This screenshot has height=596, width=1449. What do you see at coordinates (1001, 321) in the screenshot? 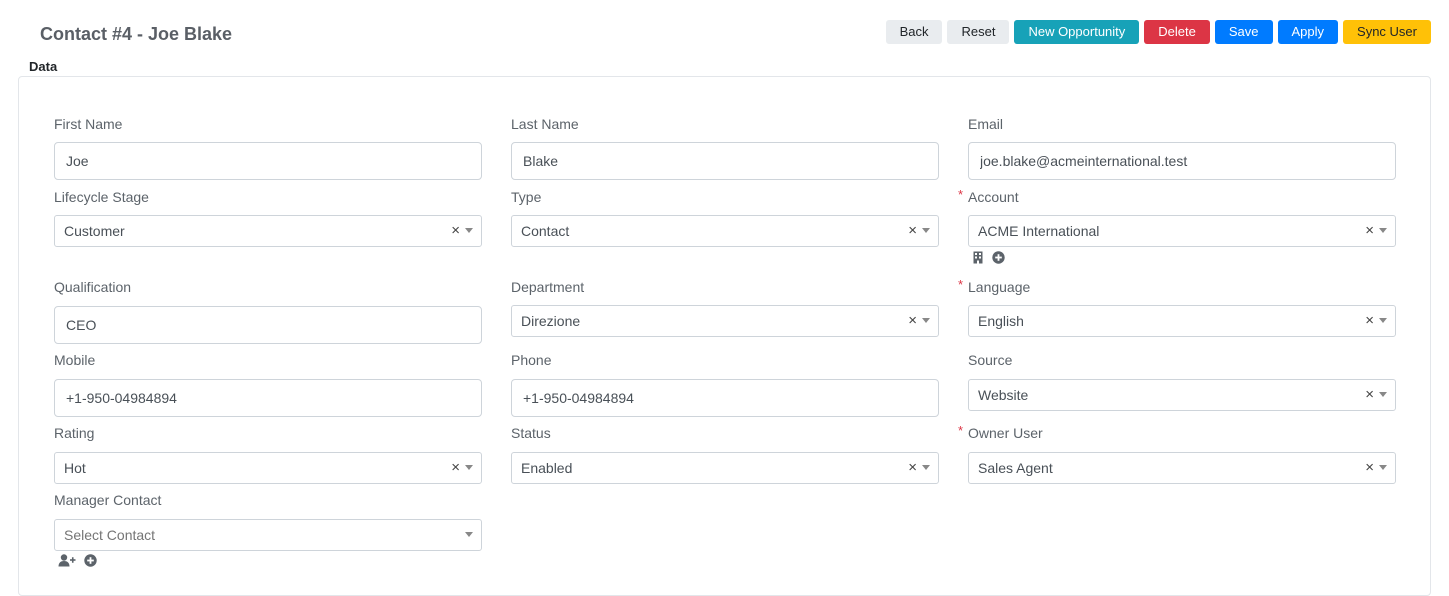
I see `language-value: English` at bounding box center [1001, 321].